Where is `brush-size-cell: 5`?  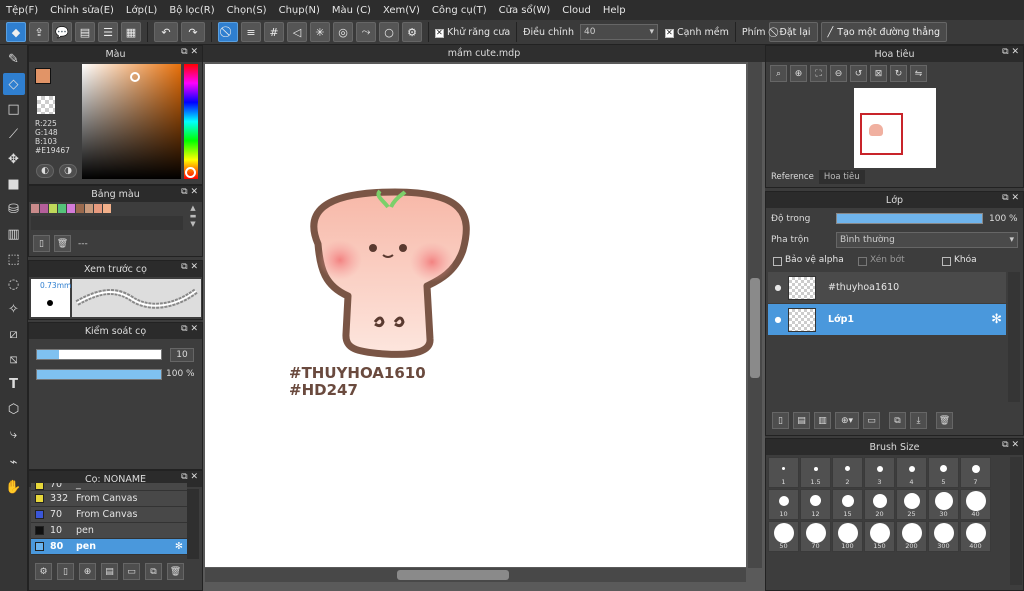
brush-size-cell: 5 is located at coordinates (943, 472).